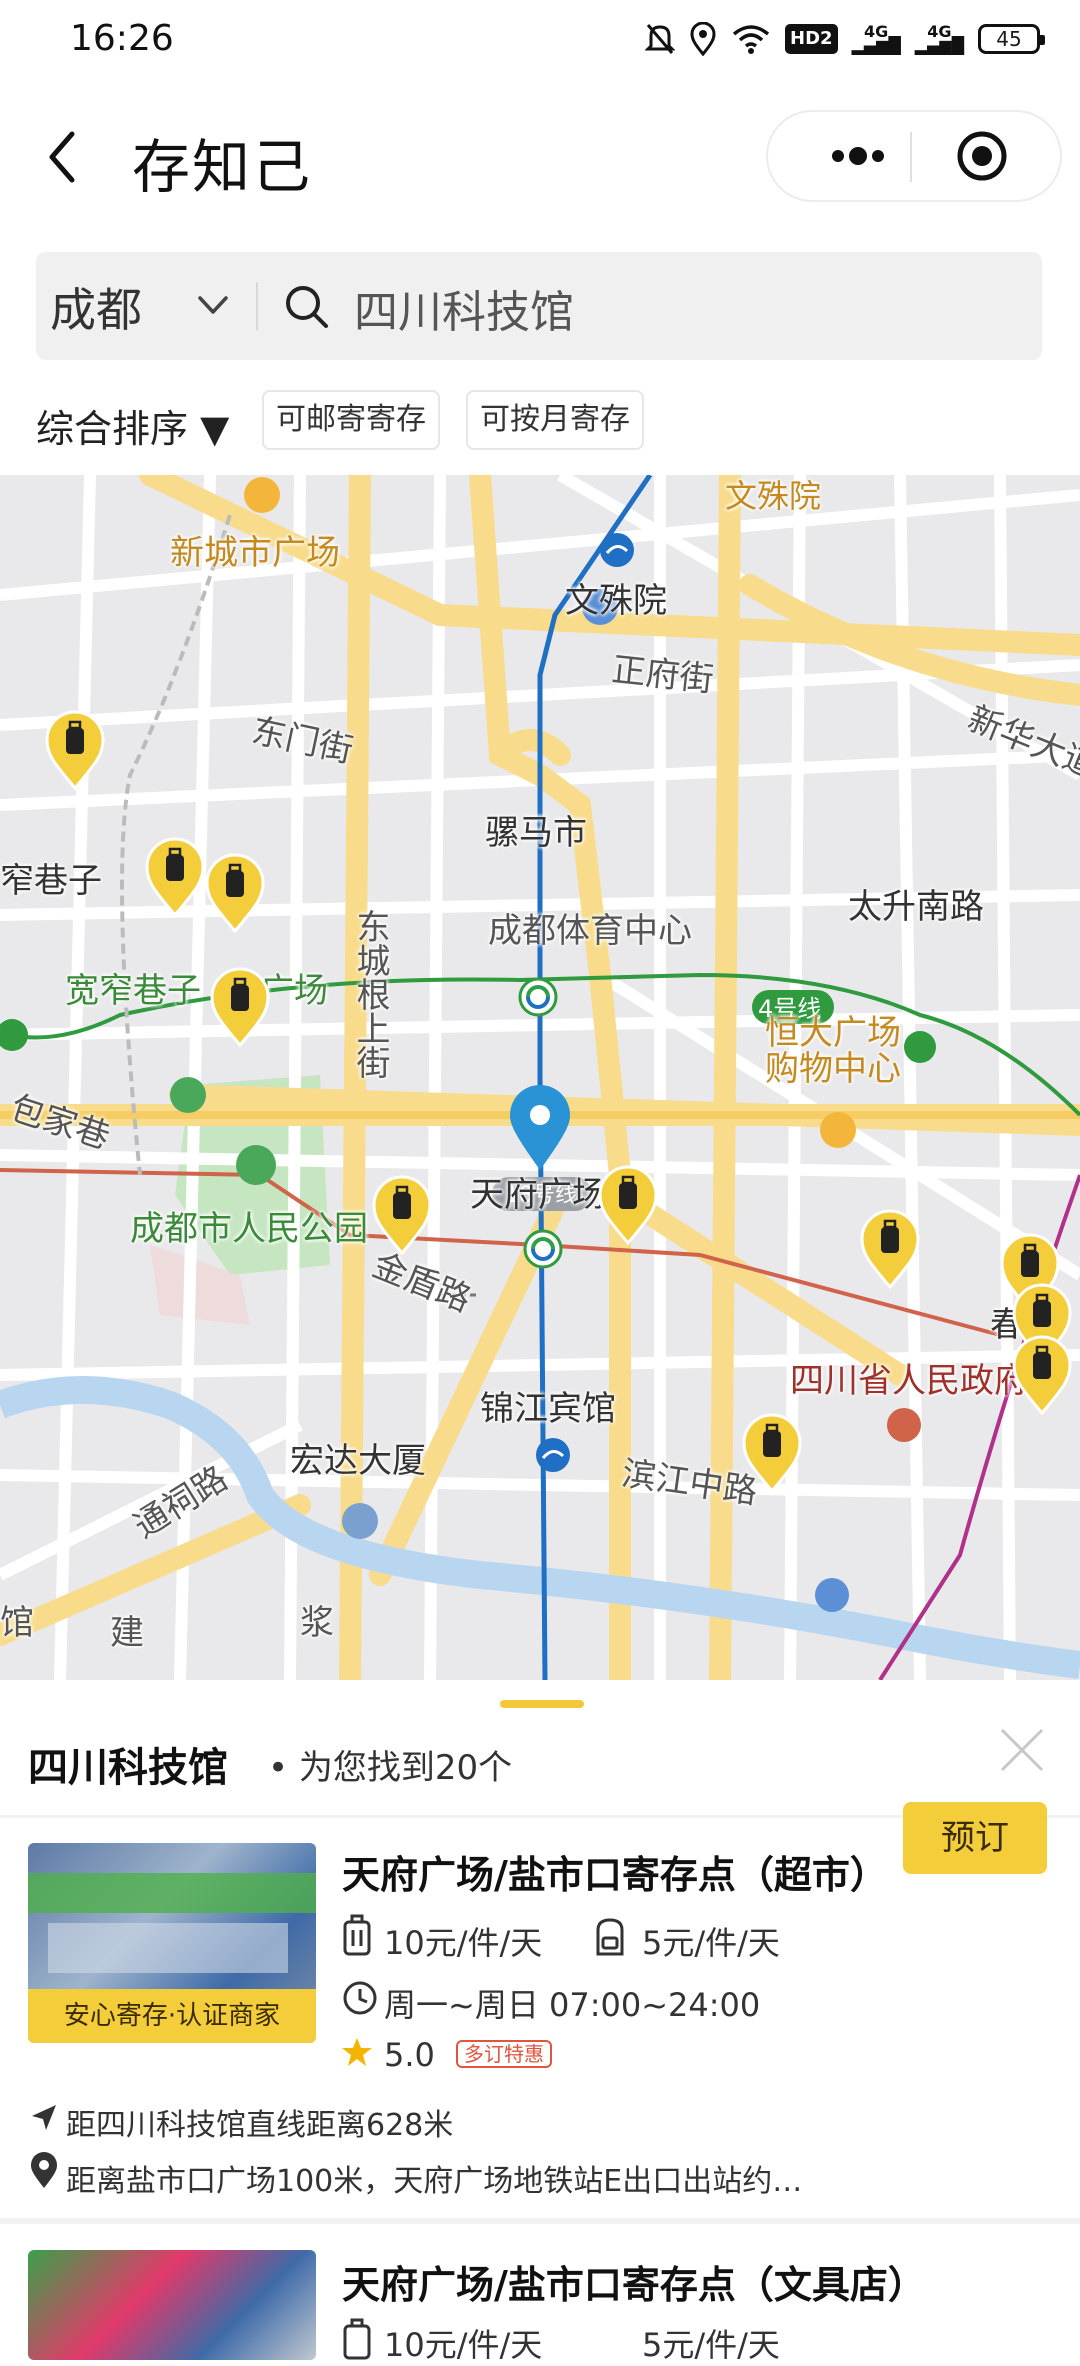  Describe the element at coordinates (916, 907) in the screenshot. I see `map-label: 太升南路` at that location.